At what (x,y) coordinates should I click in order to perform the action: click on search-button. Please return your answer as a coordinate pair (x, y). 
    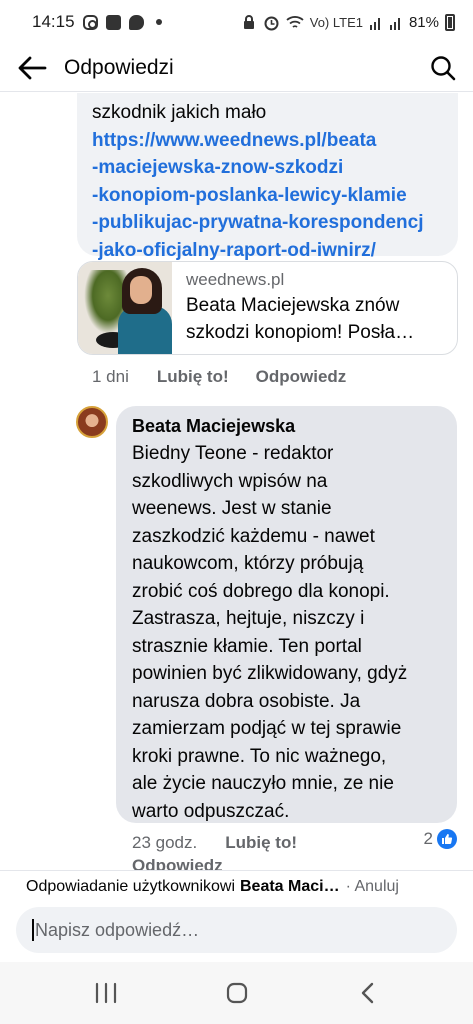
    Looking at the image, I should click on (443, 68).